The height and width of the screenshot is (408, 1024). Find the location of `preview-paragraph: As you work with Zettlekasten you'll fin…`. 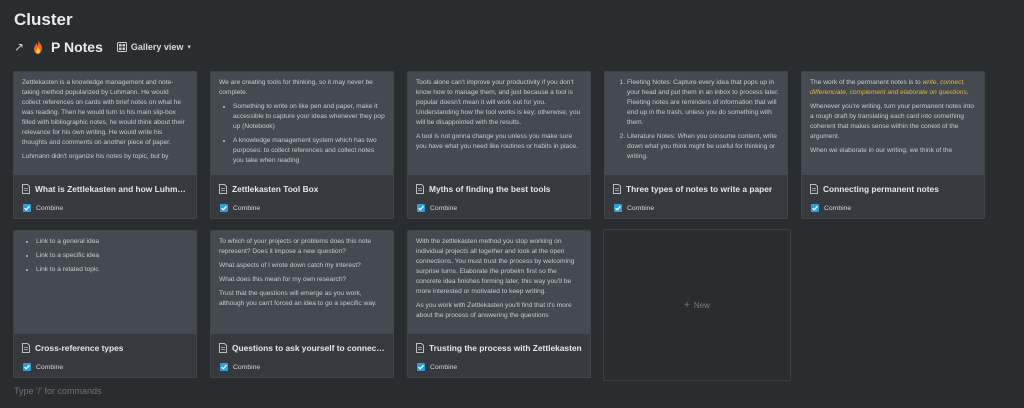

preview-paragraph: As you work with Zettlekasten you'll fin… is located at coordinates (494, 310).